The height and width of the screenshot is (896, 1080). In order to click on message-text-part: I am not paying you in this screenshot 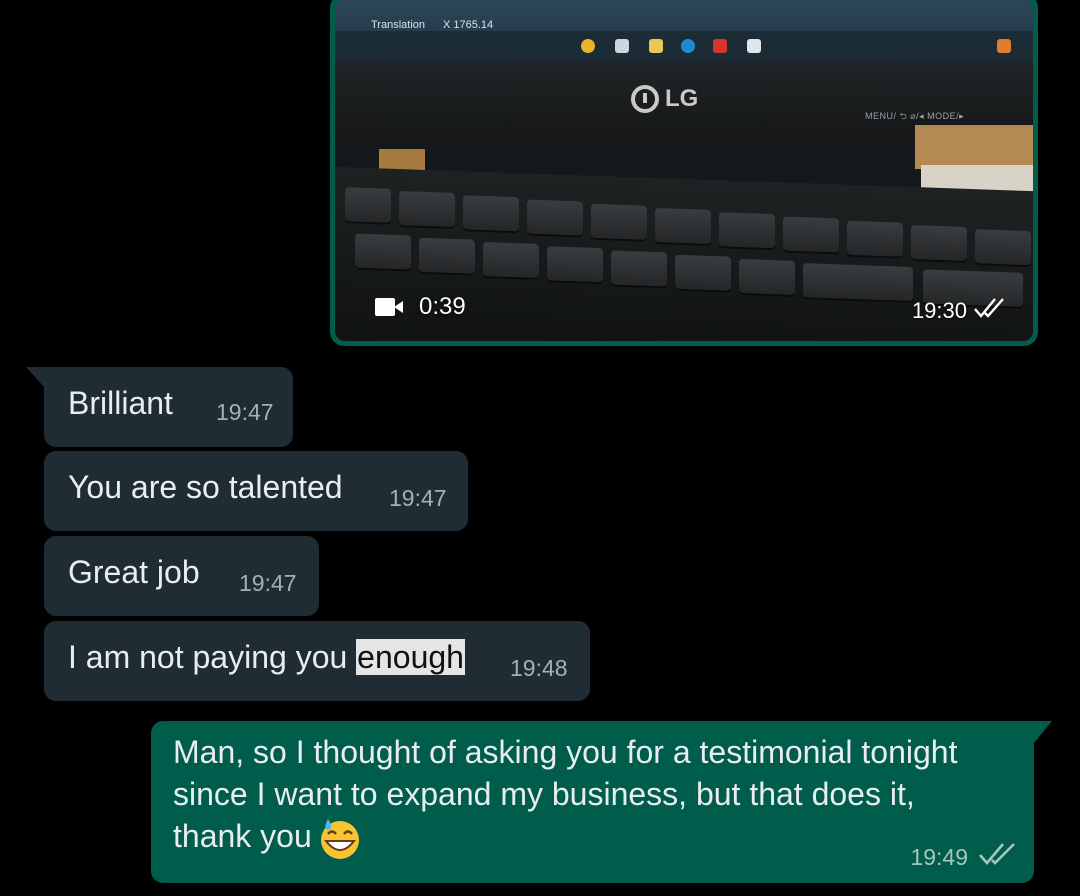, I will do `click(212, 657)`.